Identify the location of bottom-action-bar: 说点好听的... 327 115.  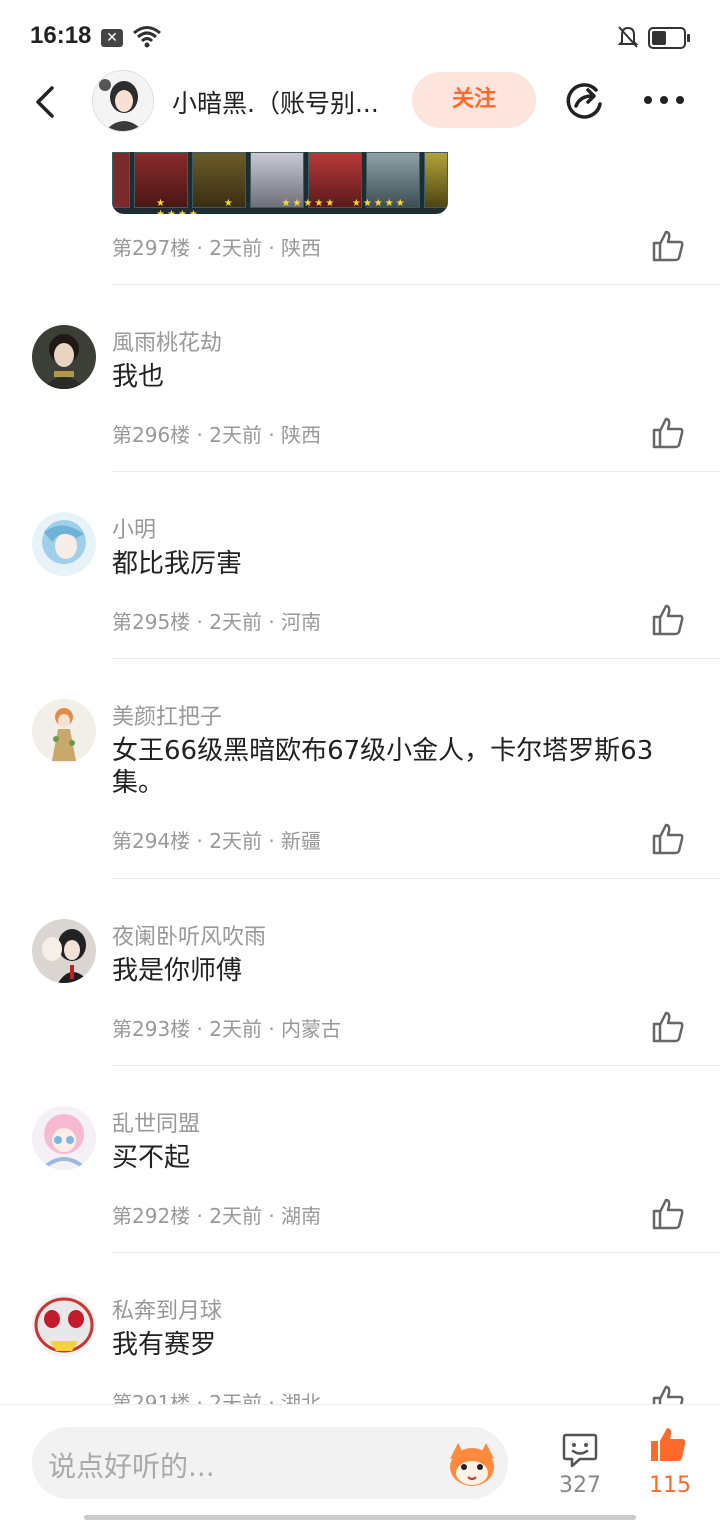
(360, 1462).